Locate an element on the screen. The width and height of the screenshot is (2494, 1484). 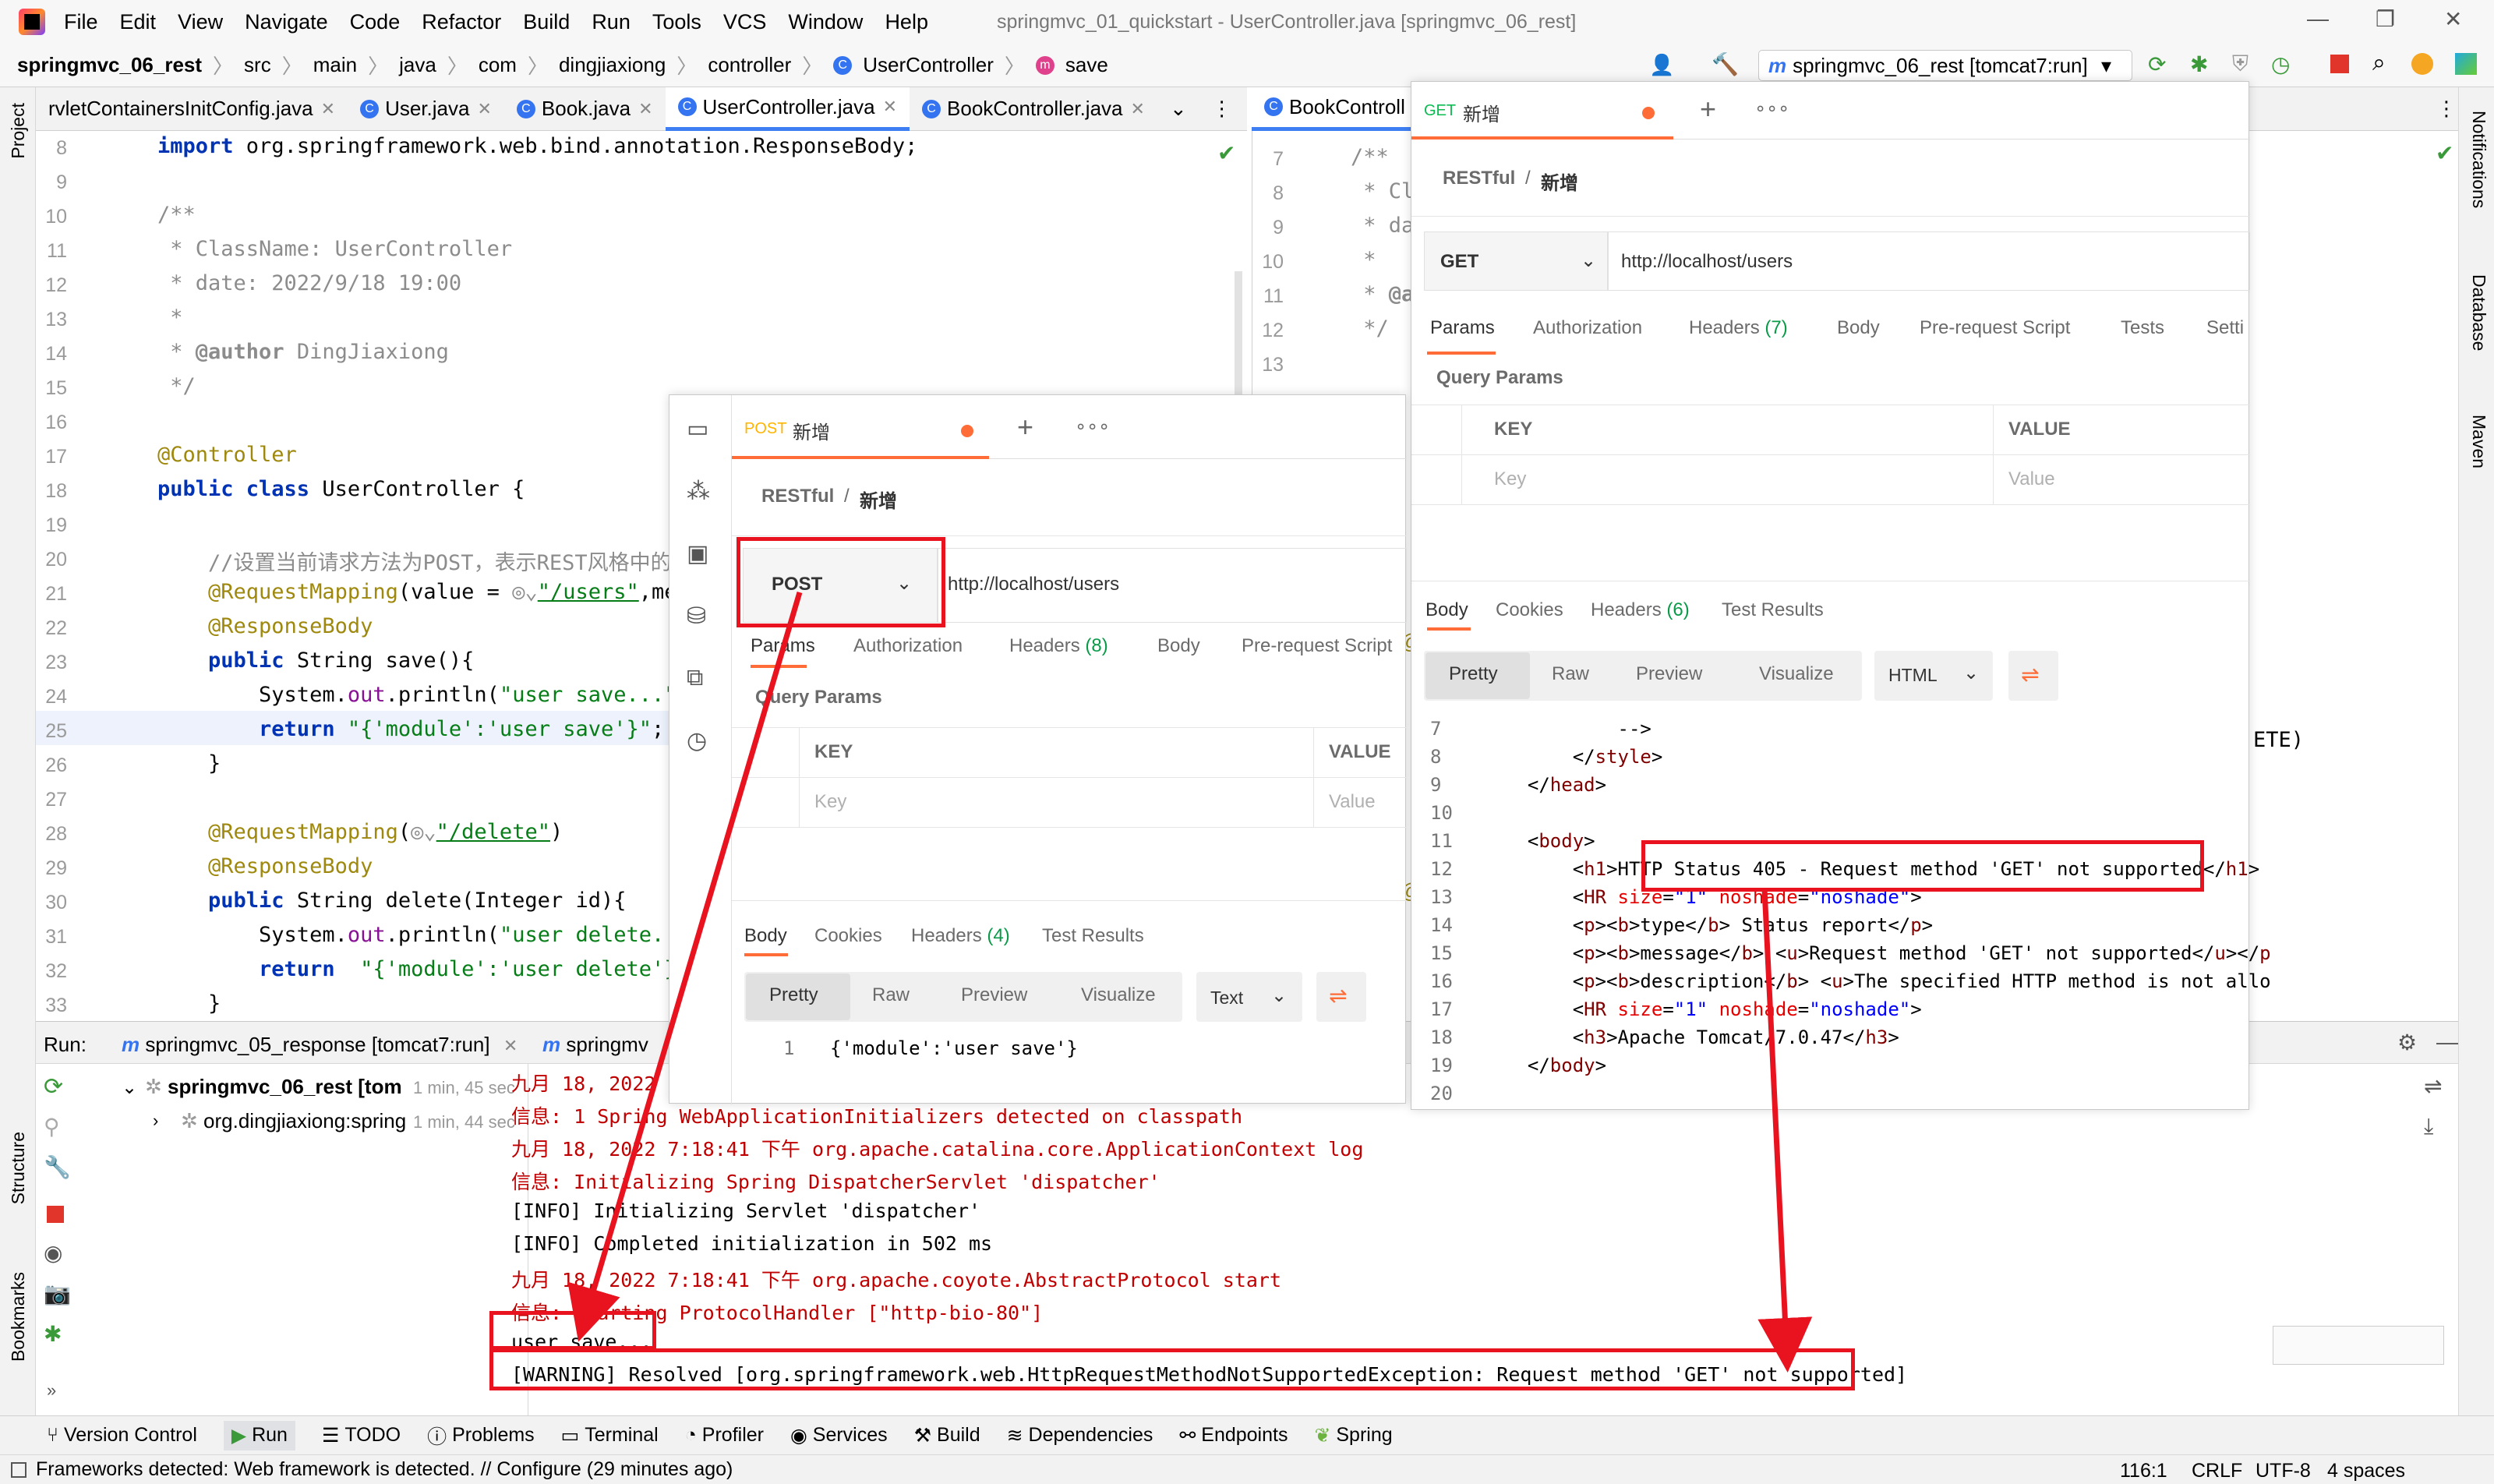
endpoints-icon: ⚯ is located at coordinates (1188, 1435).